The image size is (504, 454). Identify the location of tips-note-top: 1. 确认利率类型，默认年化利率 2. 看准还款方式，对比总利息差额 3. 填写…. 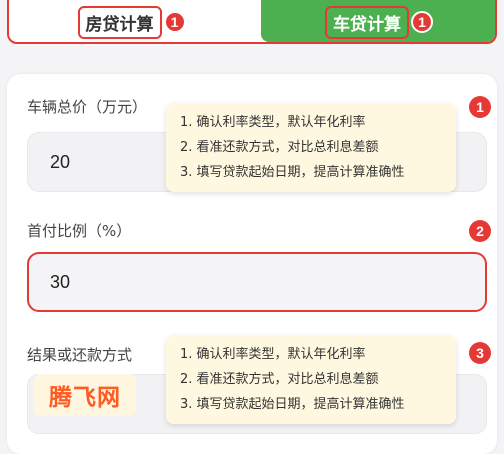
(311, 147).